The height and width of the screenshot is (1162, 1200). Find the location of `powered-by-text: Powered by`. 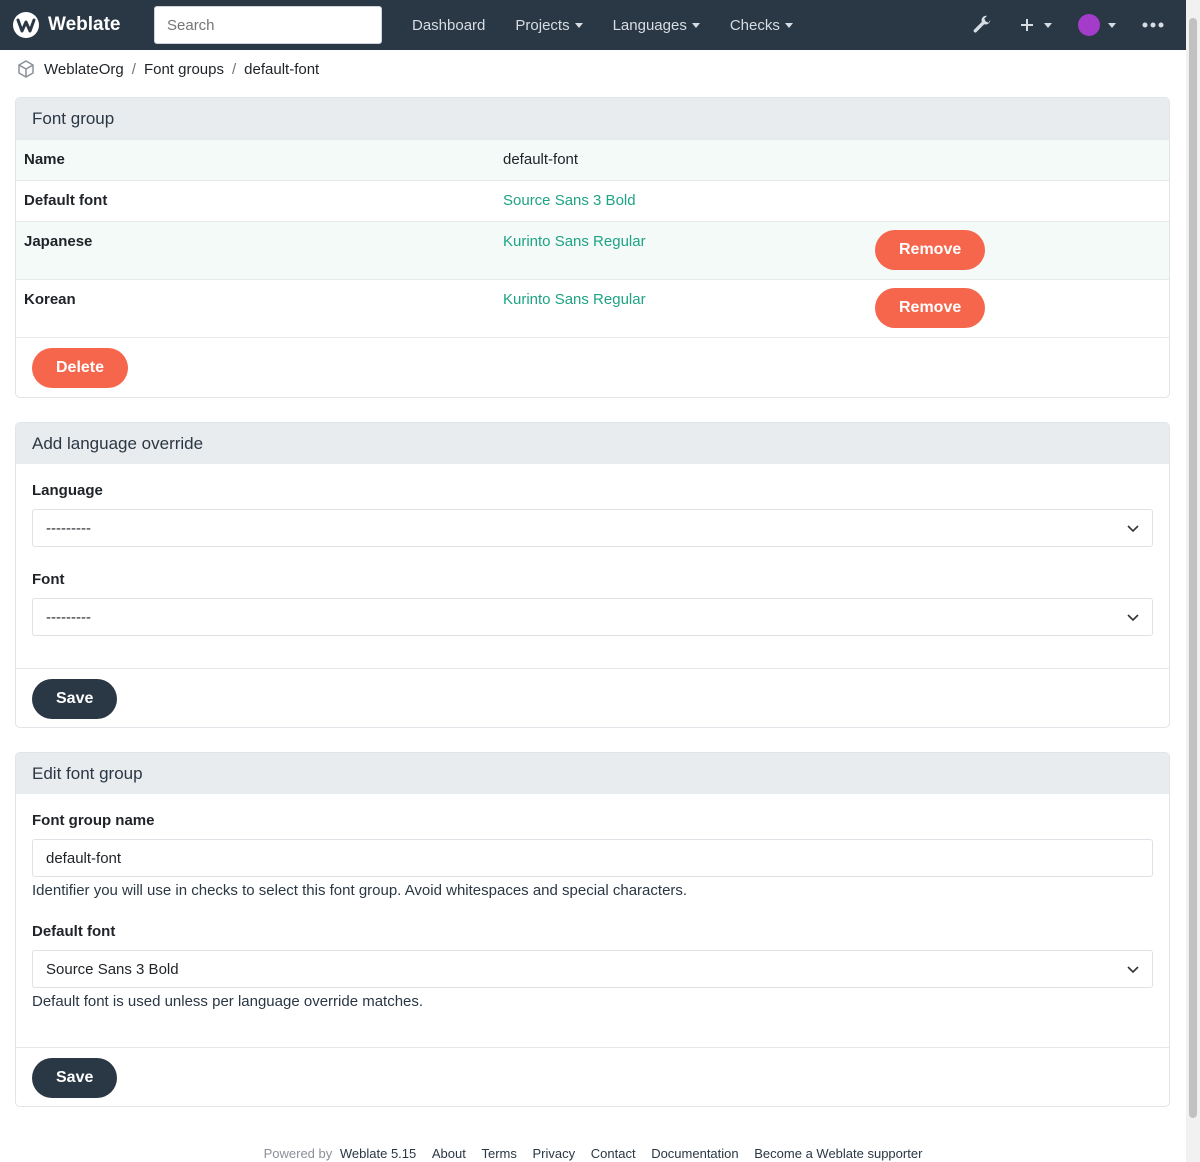

powered-by-text: Powered by is located at coordinates (298, 1153).